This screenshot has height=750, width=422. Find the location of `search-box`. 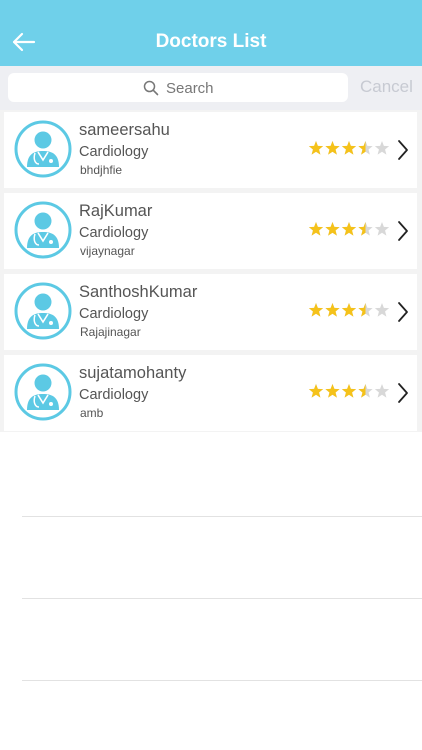

search-box is located at coordinates (178, 87).